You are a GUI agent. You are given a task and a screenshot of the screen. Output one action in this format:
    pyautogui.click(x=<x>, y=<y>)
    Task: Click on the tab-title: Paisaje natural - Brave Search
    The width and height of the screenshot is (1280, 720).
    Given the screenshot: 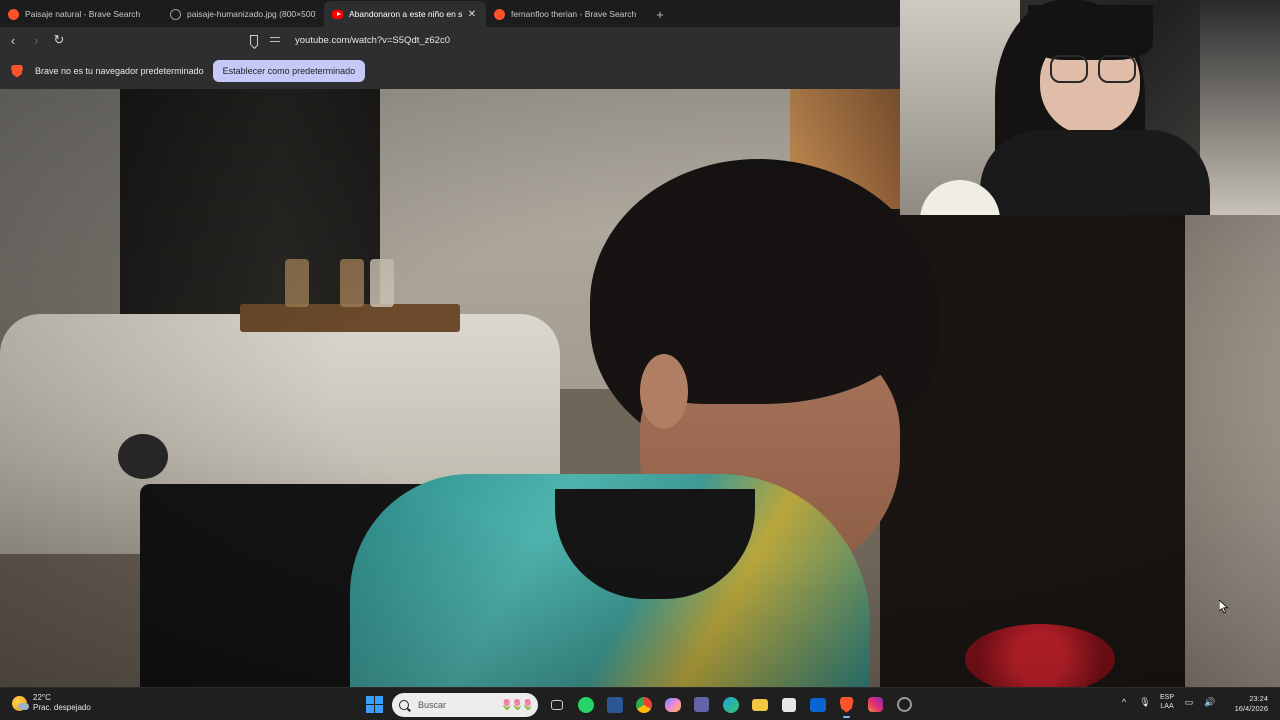 What is the action you would take?
    pyautogui.click(x=83, y=14)
    